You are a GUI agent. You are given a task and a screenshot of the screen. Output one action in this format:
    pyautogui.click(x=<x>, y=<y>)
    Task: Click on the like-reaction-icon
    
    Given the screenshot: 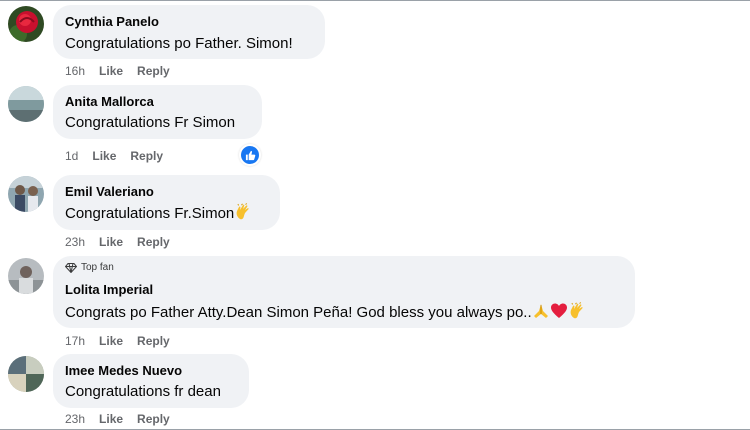 What is the action you would take?
    pyautogui.click(x=250, y=155)
    